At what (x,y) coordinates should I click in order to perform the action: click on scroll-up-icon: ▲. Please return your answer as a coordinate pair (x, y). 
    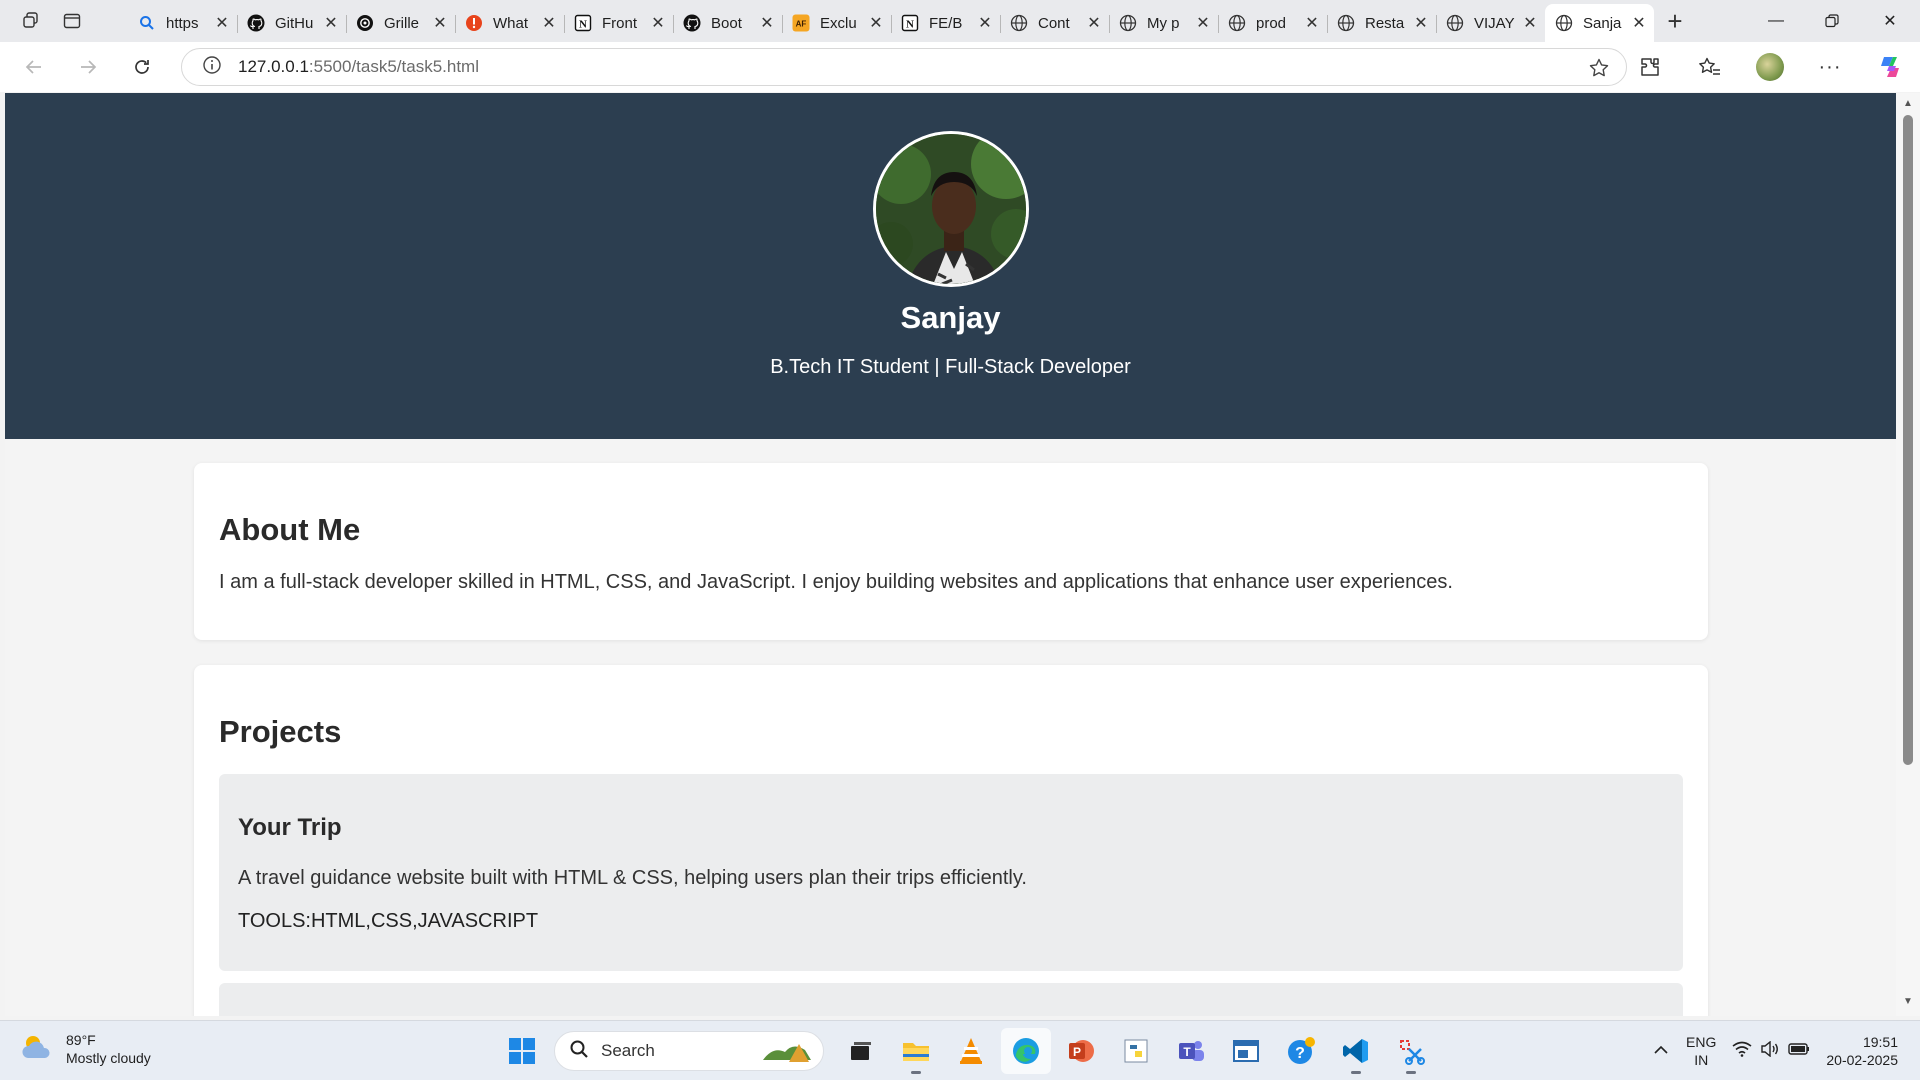
    Looking at the image, I should click on (1908, 104).